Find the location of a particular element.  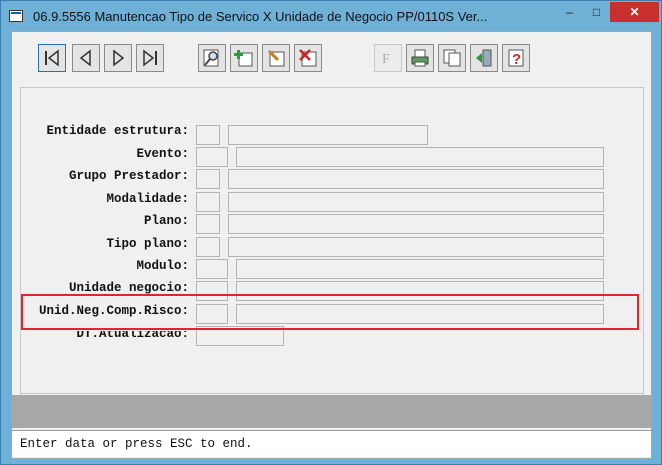

exit-button is located at coordinates (484, 58).